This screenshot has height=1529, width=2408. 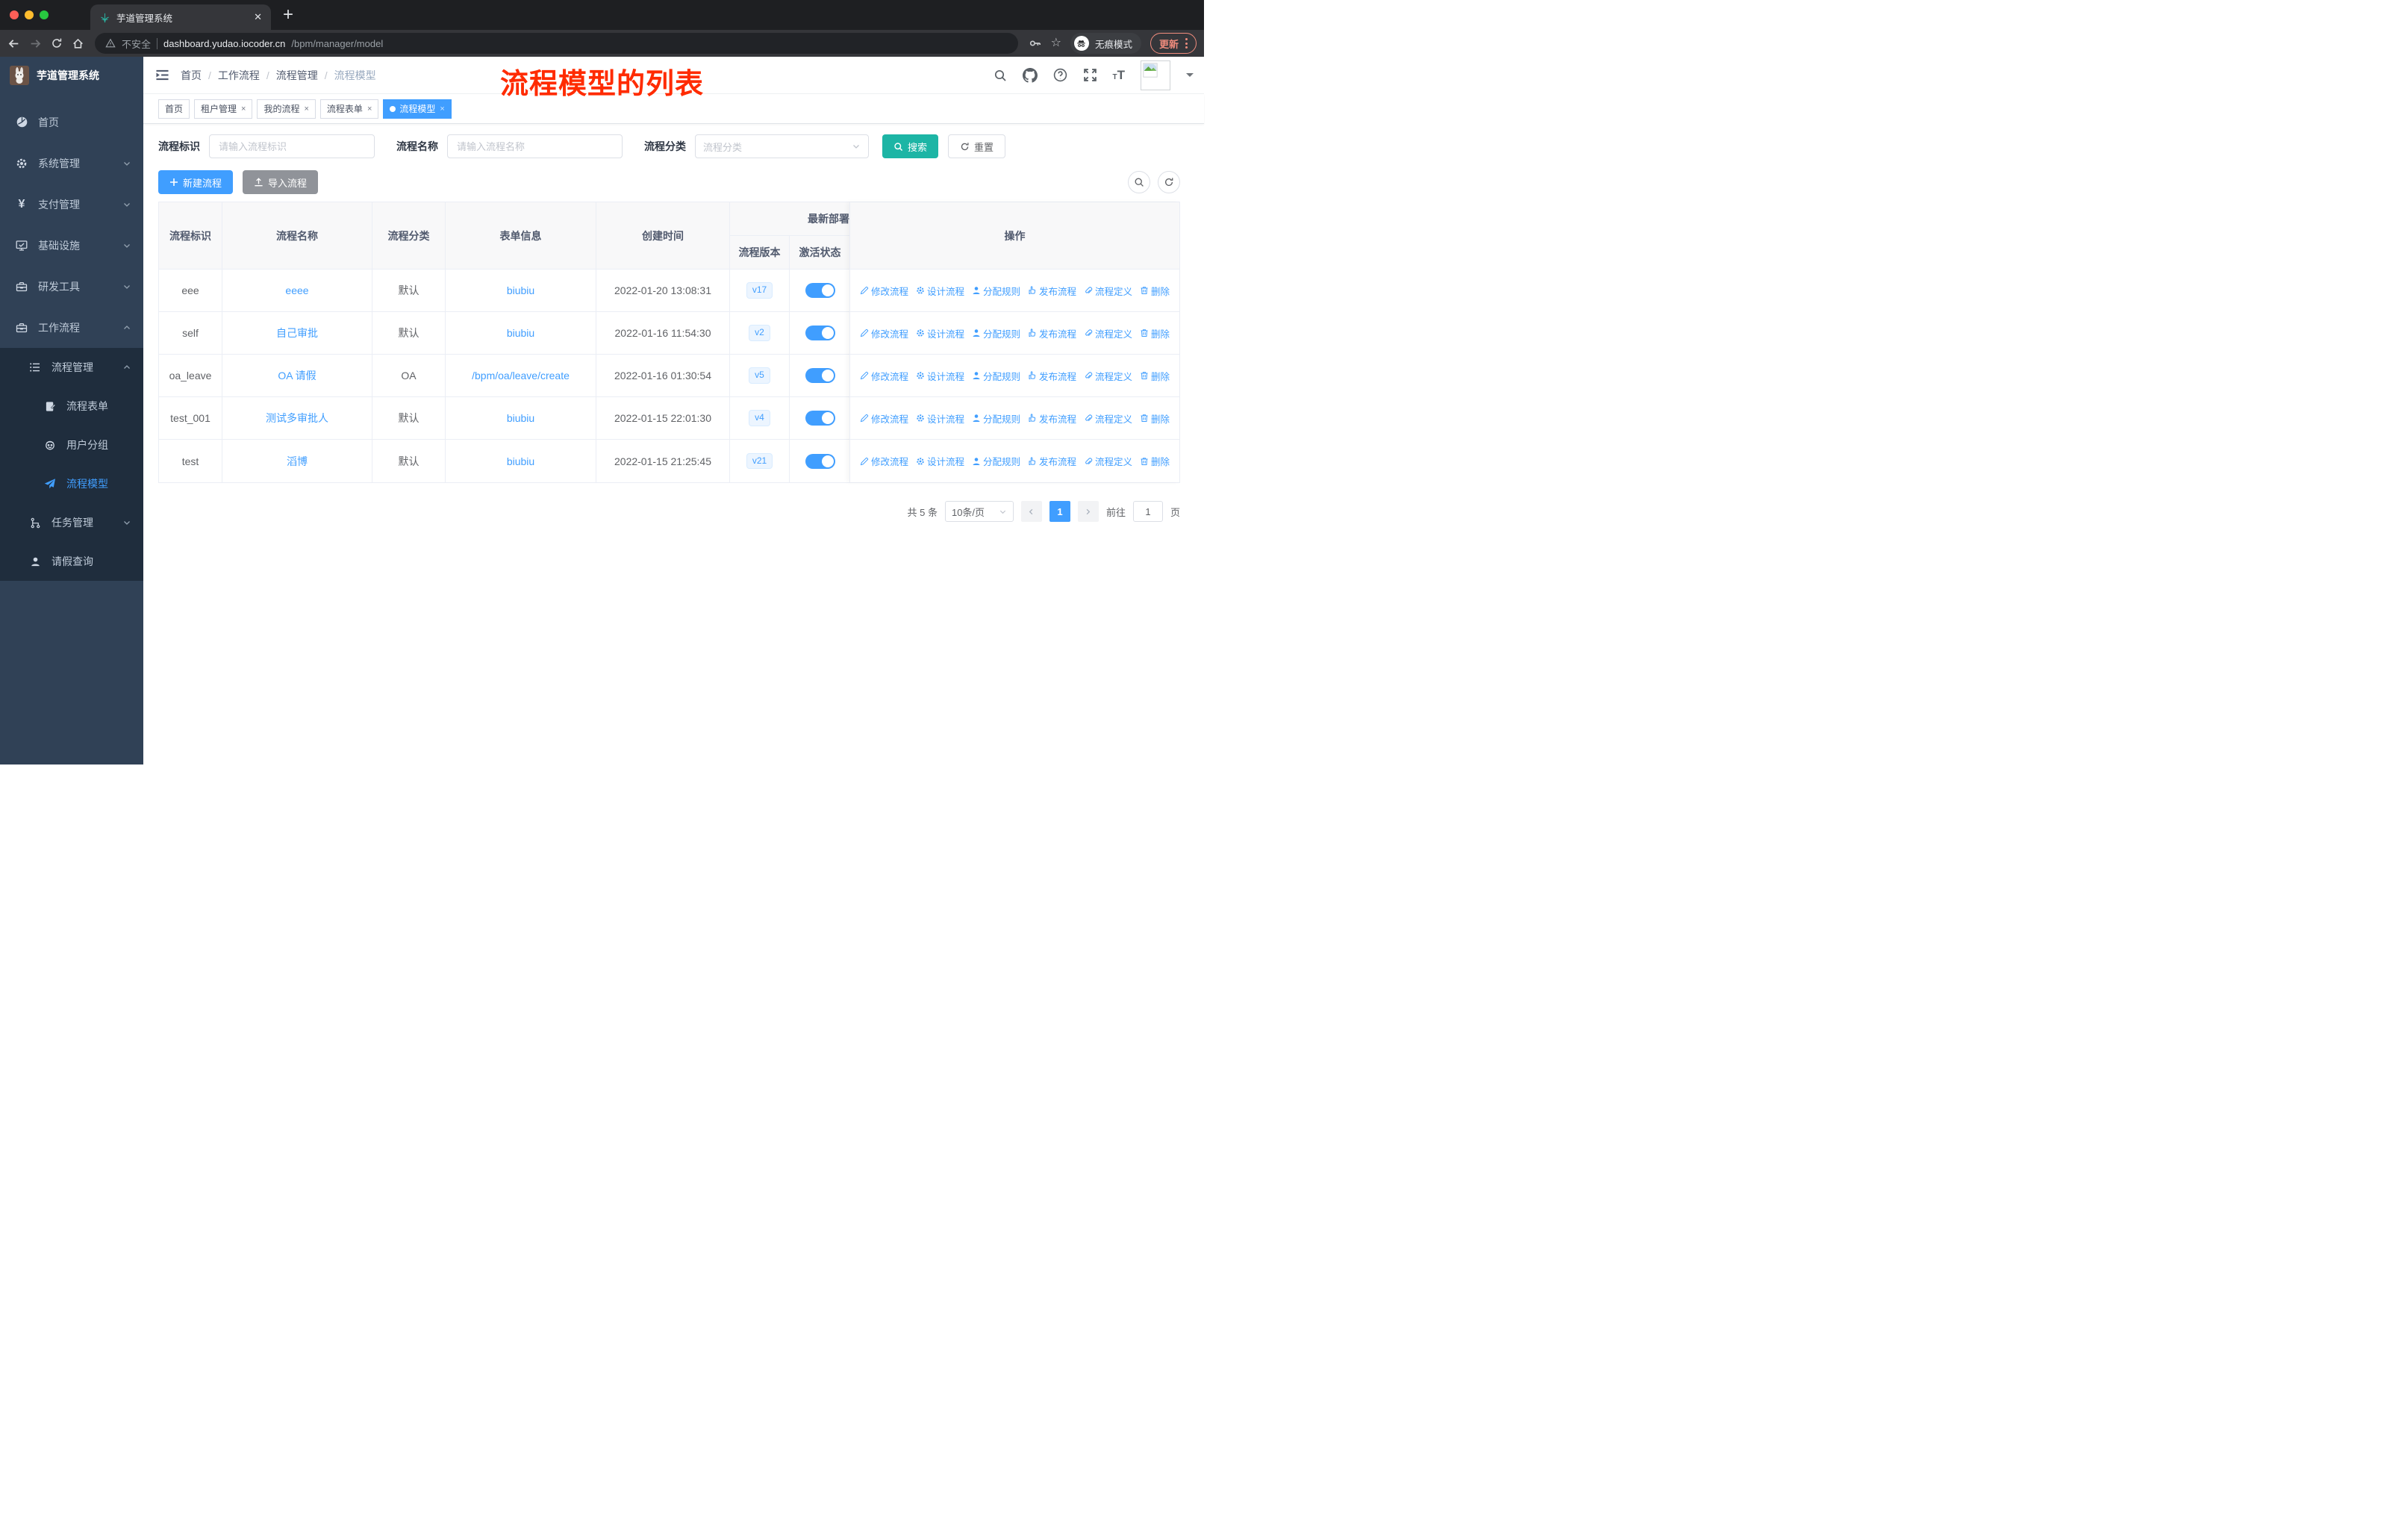 I want to click on version-badge: v17, so click(x=759, y=291).